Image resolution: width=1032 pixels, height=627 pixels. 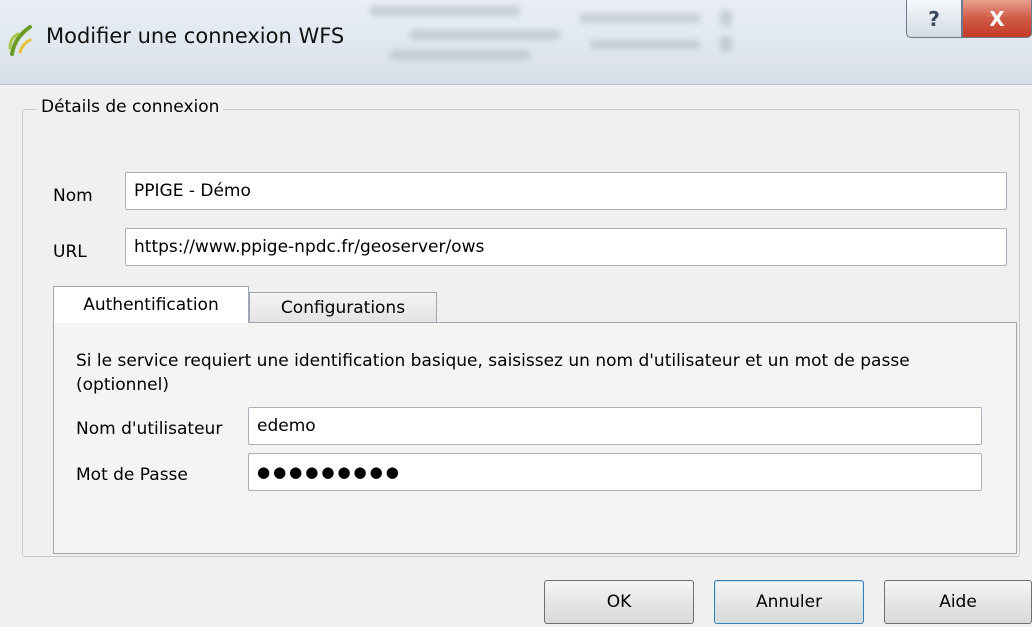 I want to click on group-title: Détails de connexion, so click(x=130, y=107).